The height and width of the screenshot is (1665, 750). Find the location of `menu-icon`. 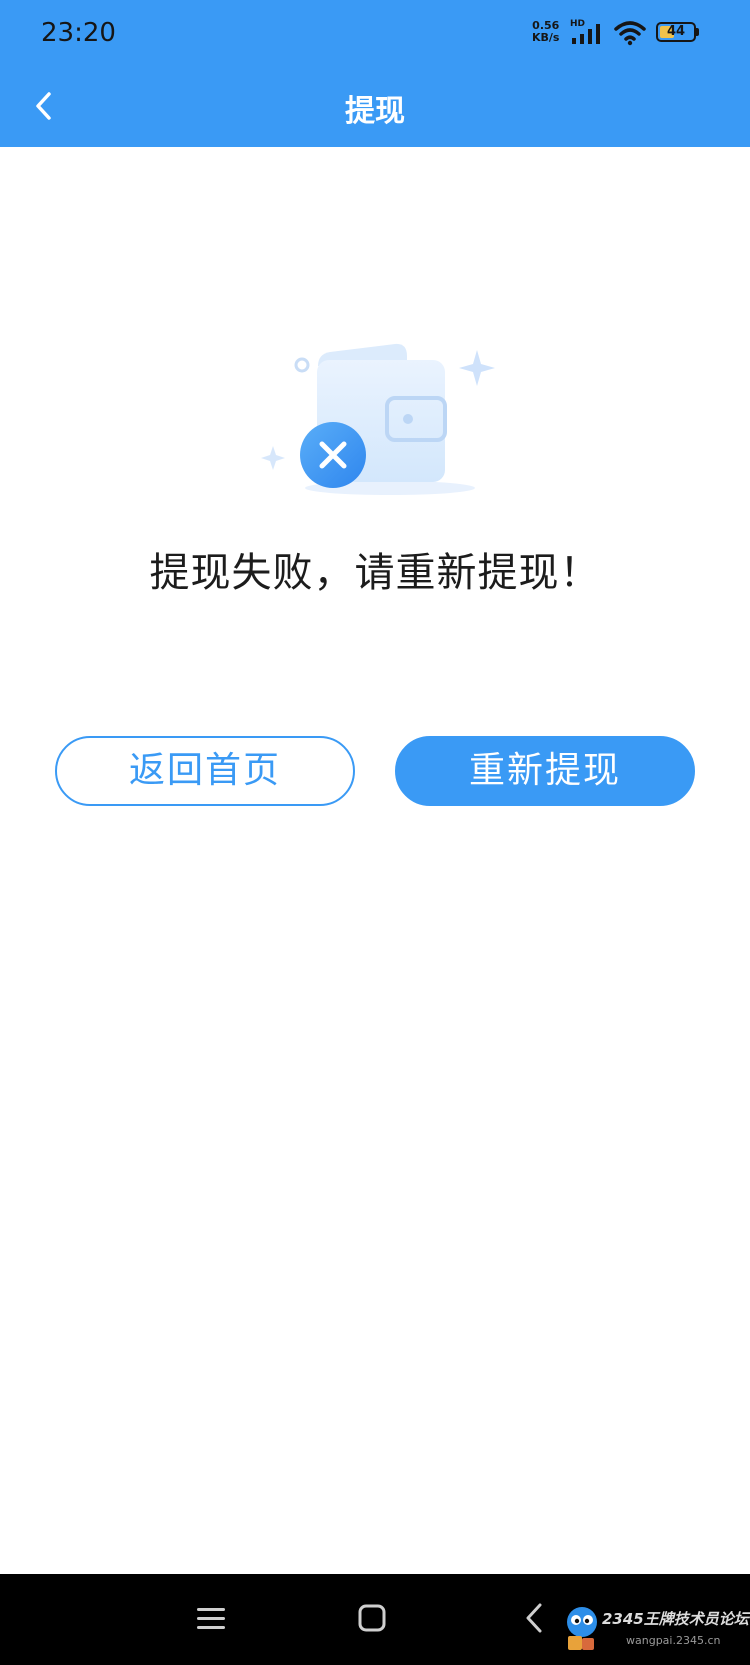

menu-icon is located at coordinates (211, 1618).